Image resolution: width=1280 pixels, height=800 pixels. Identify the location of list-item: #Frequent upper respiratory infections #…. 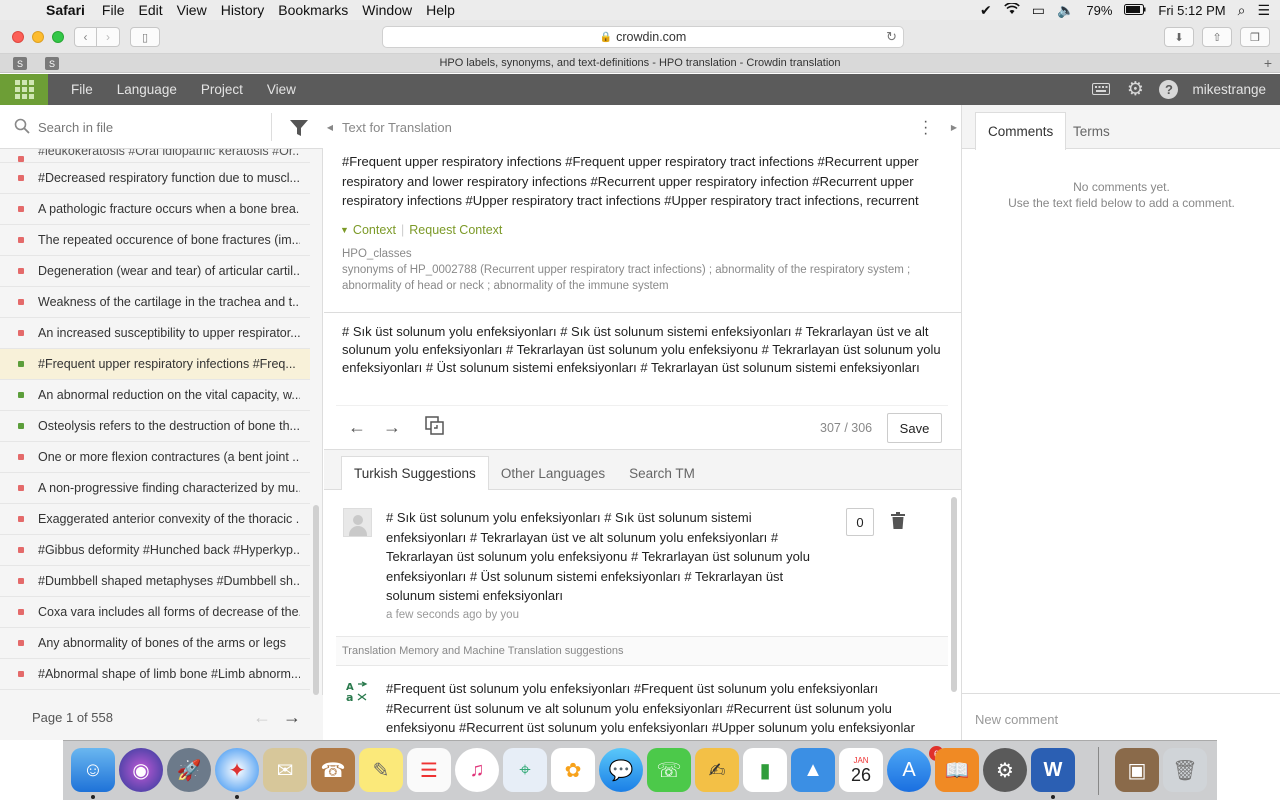
(155, 364).